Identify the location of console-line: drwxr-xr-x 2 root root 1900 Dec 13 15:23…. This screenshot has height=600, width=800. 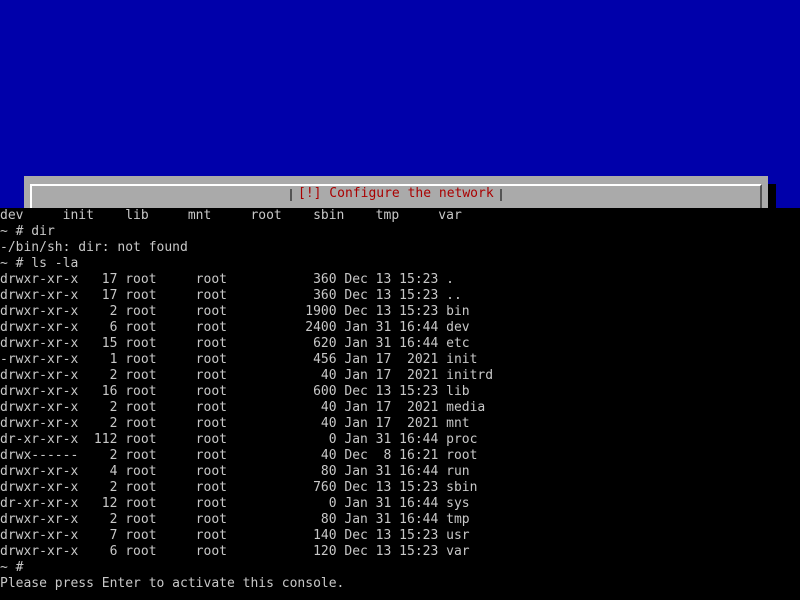
(235, 311).